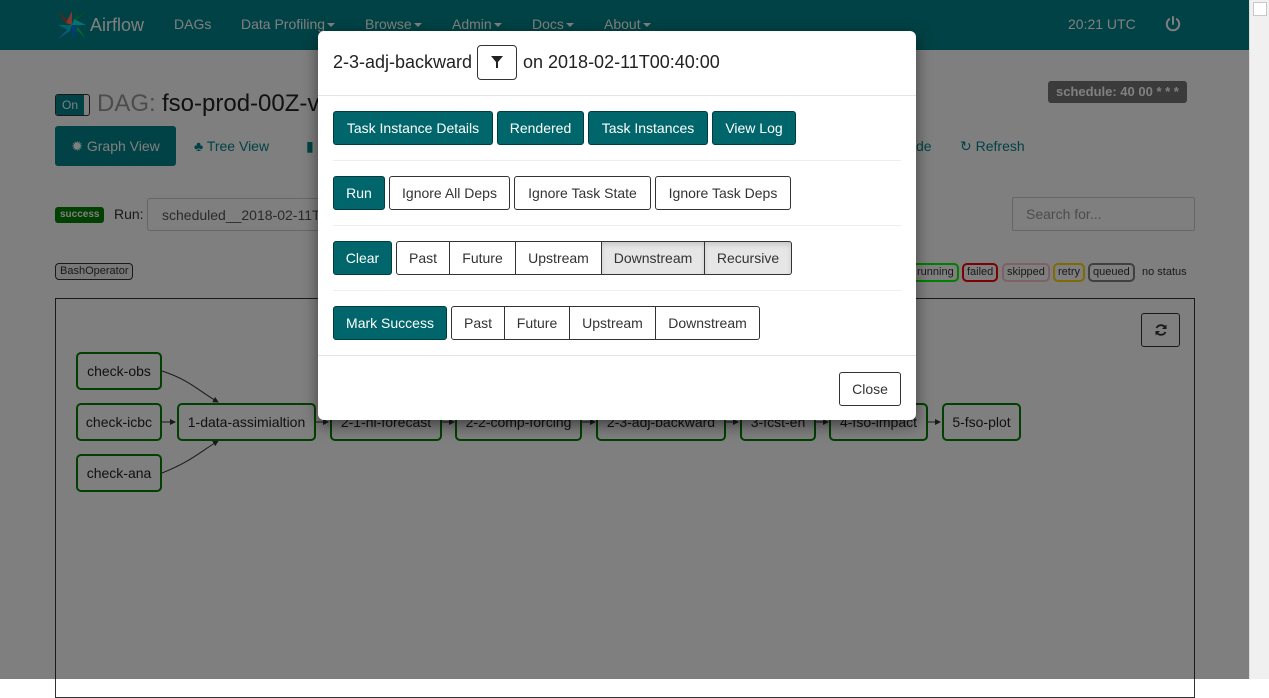 The height and width of the screenshot is (698, 1269). I want to click on mark-future-toggle: Future, so click(537, 323).